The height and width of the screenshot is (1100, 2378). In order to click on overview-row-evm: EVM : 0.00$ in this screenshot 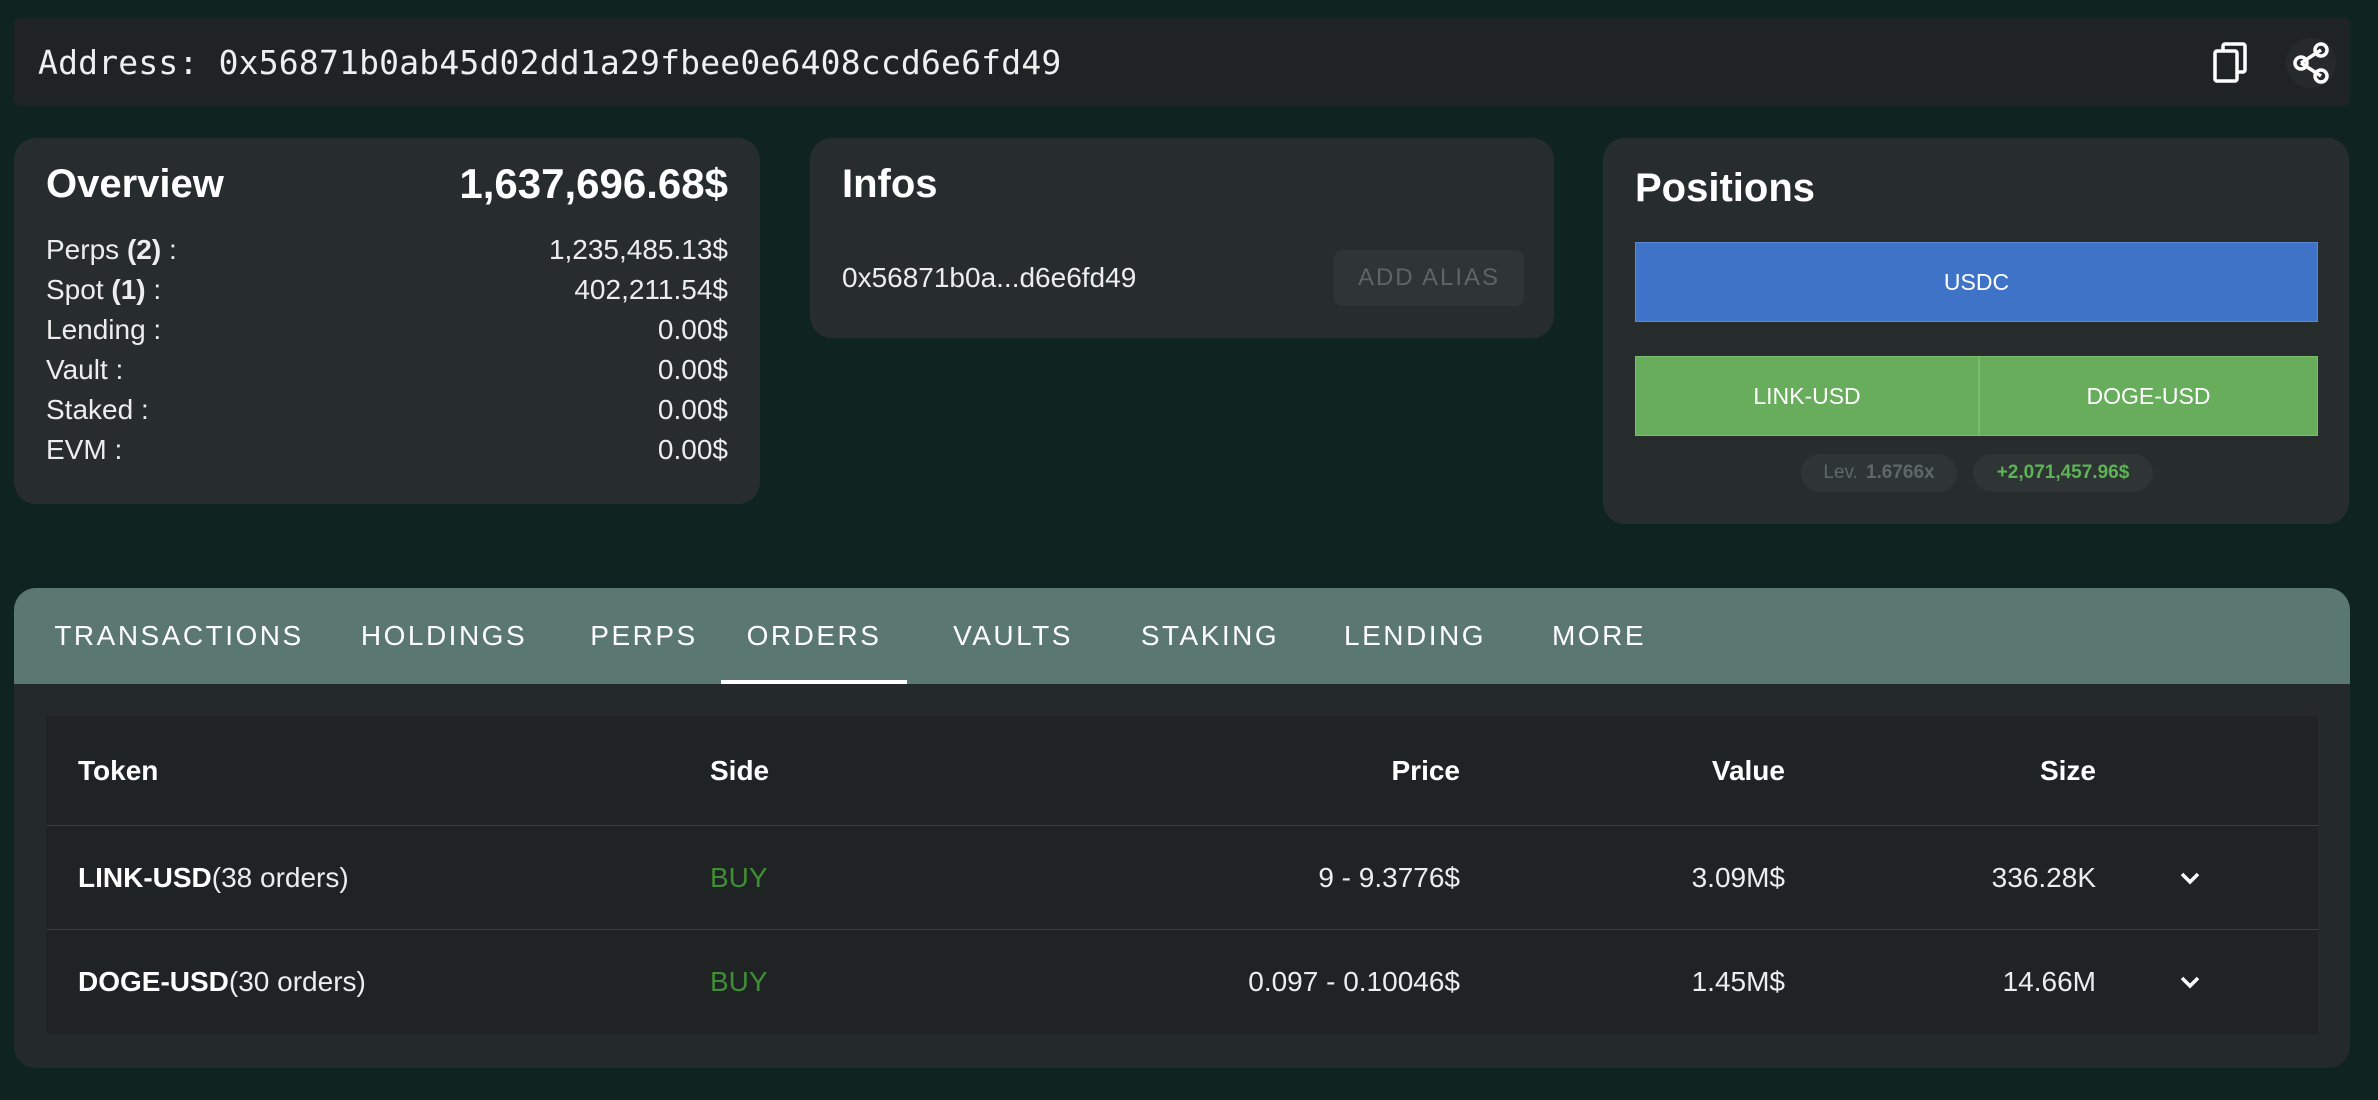, I will do `click(387, 454)`.